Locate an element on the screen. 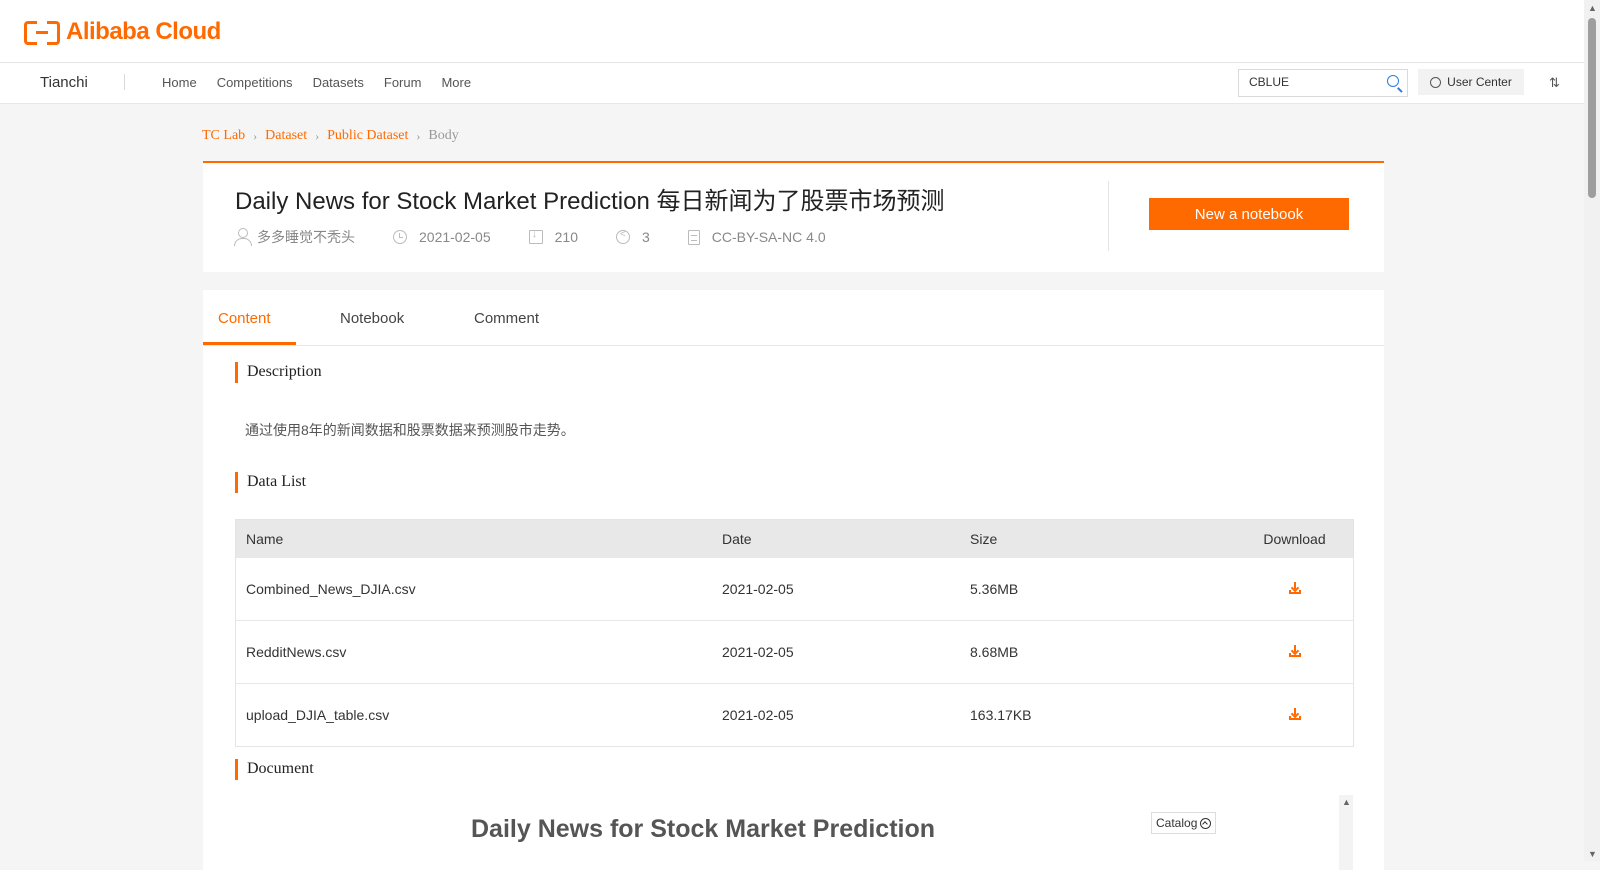  new-notebook-button: New a notebook is located at coordinates (1249, 214).